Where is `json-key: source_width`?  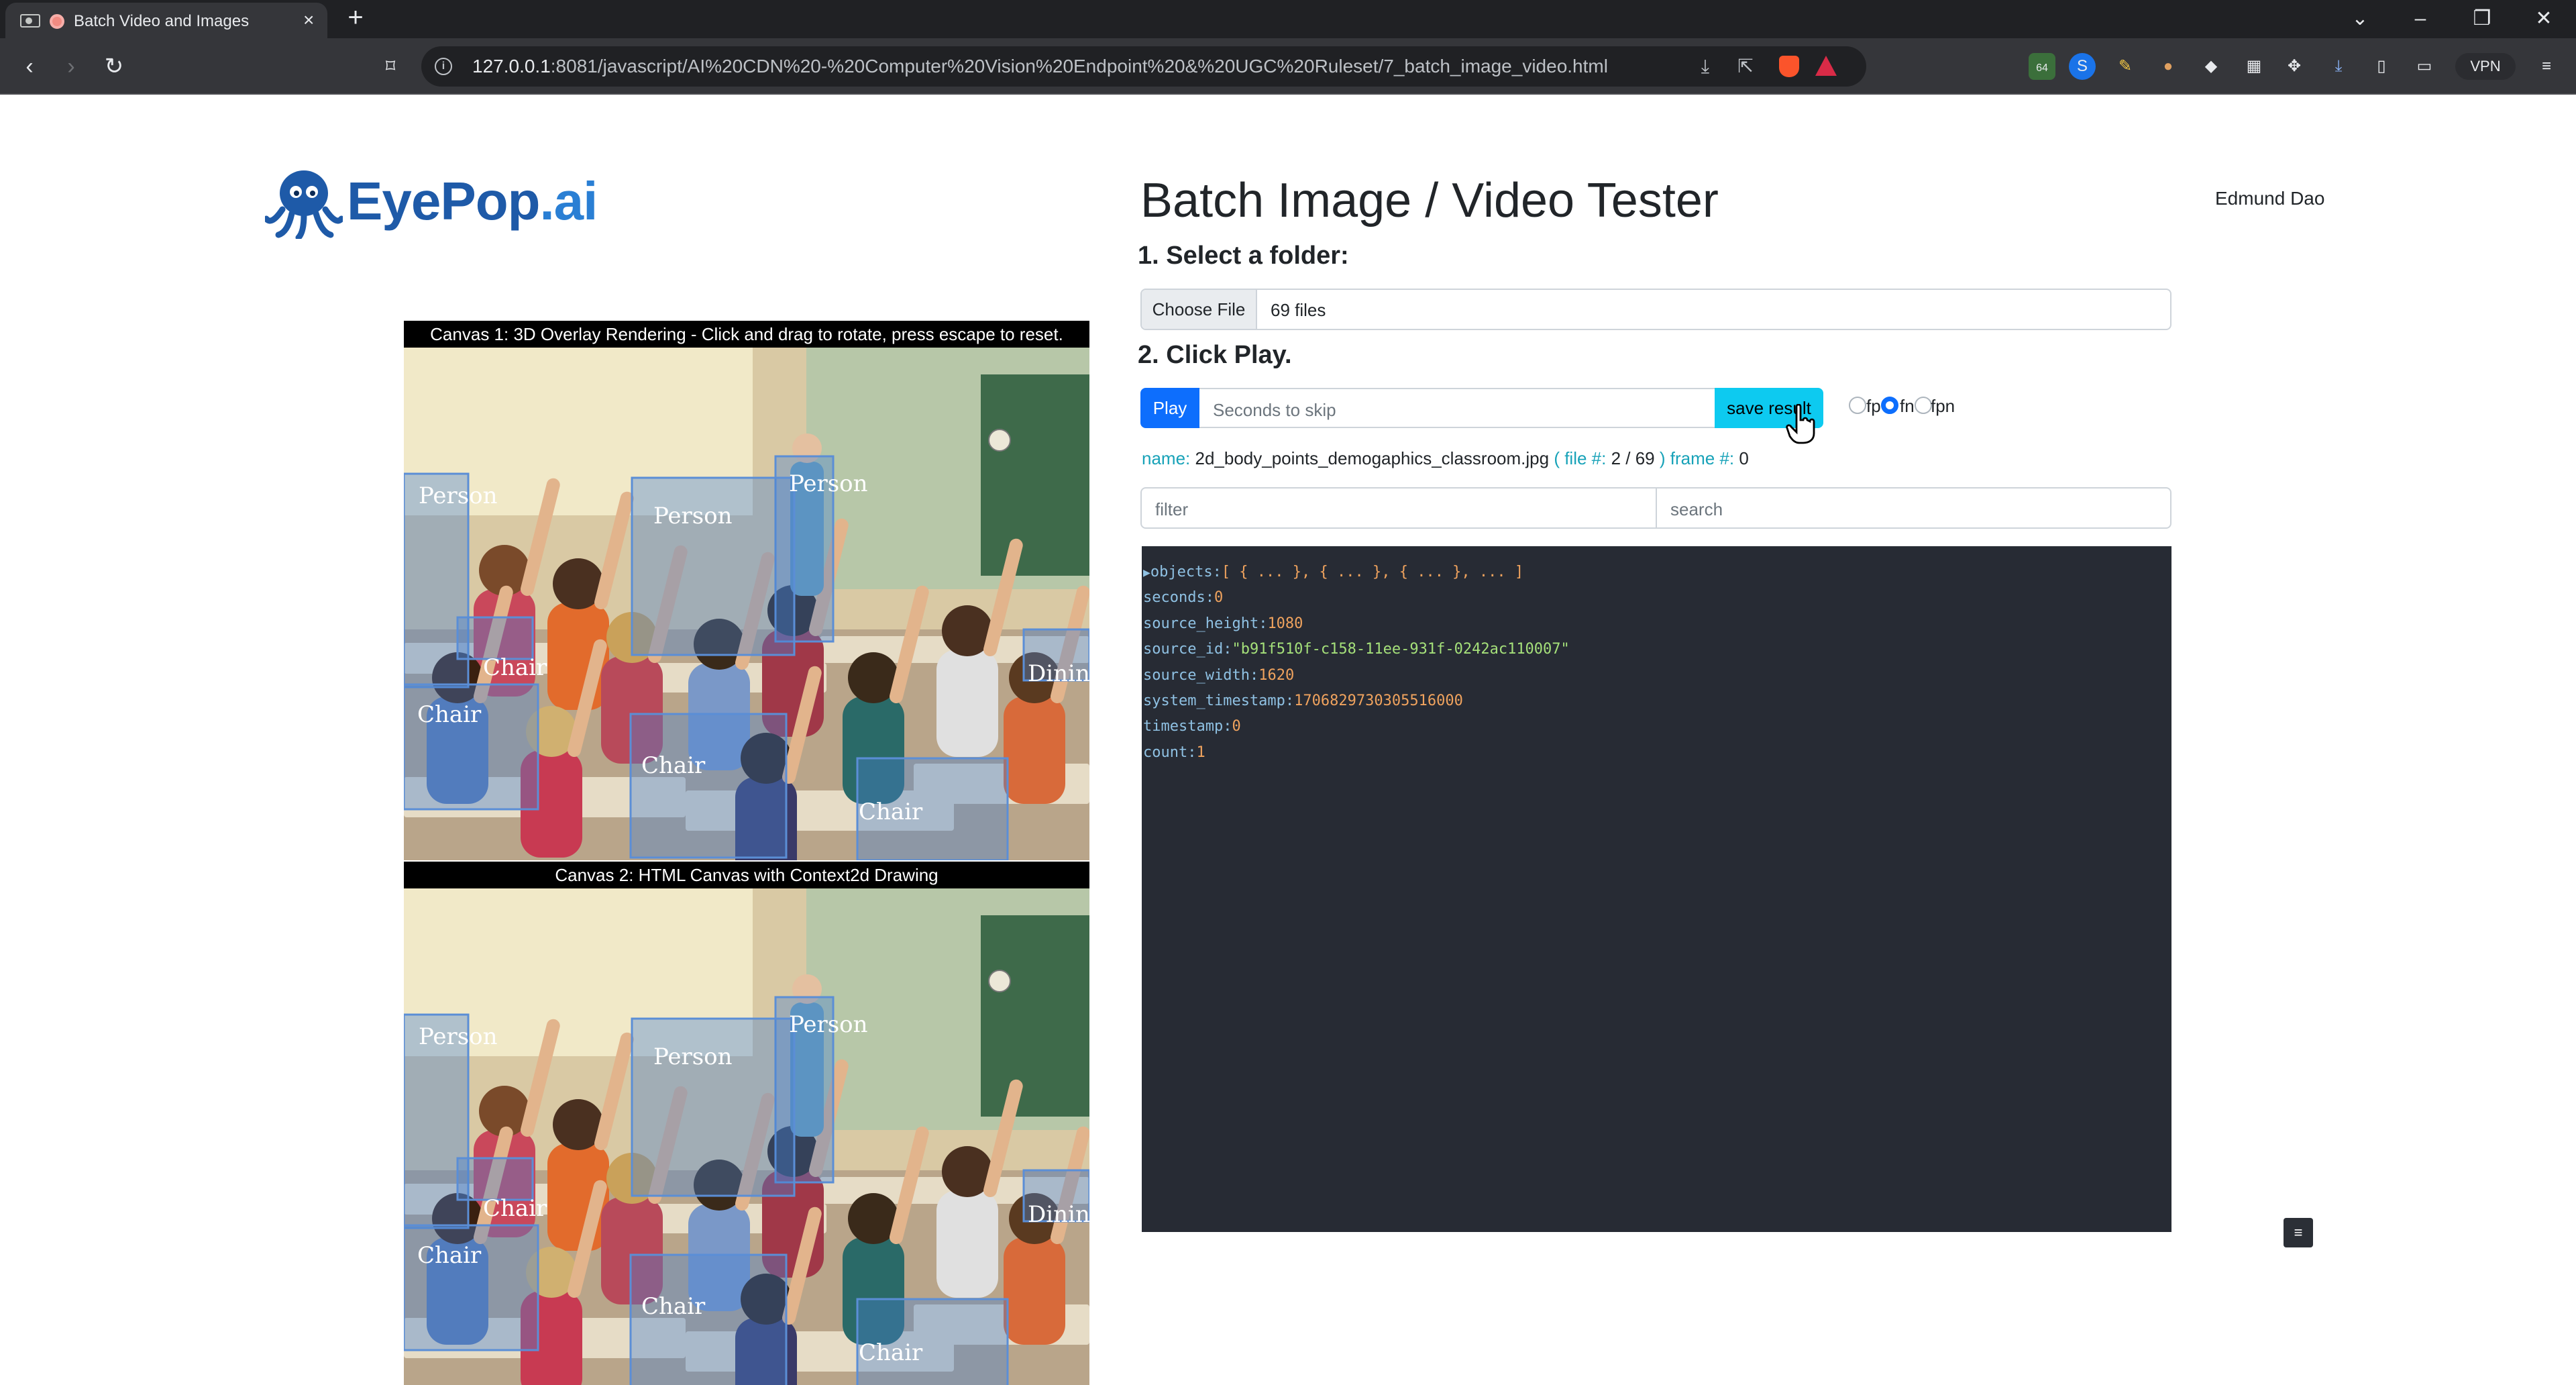 json-key: source_width is located at coordinates (1196, 675).